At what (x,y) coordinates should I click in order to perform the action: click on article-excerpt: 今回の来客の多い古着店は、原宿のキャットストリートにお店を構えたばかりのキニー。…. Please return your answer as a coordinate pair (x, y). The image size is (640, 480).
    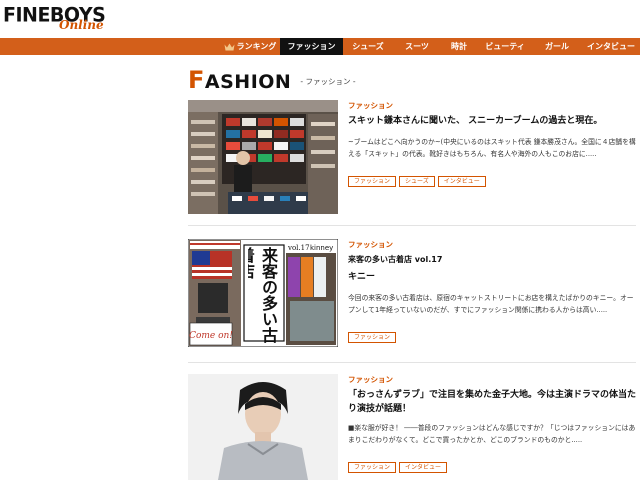
    Looking at the image, I should click on (491, 304).